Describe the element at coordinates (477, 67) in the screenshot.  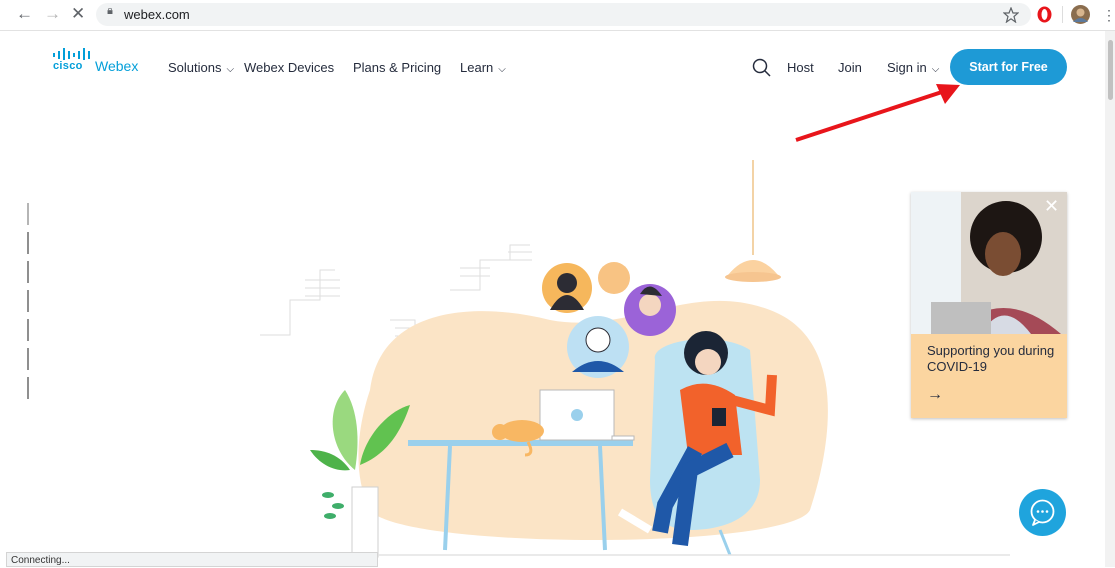
I see `nav-learn-label: Learn` at that location.